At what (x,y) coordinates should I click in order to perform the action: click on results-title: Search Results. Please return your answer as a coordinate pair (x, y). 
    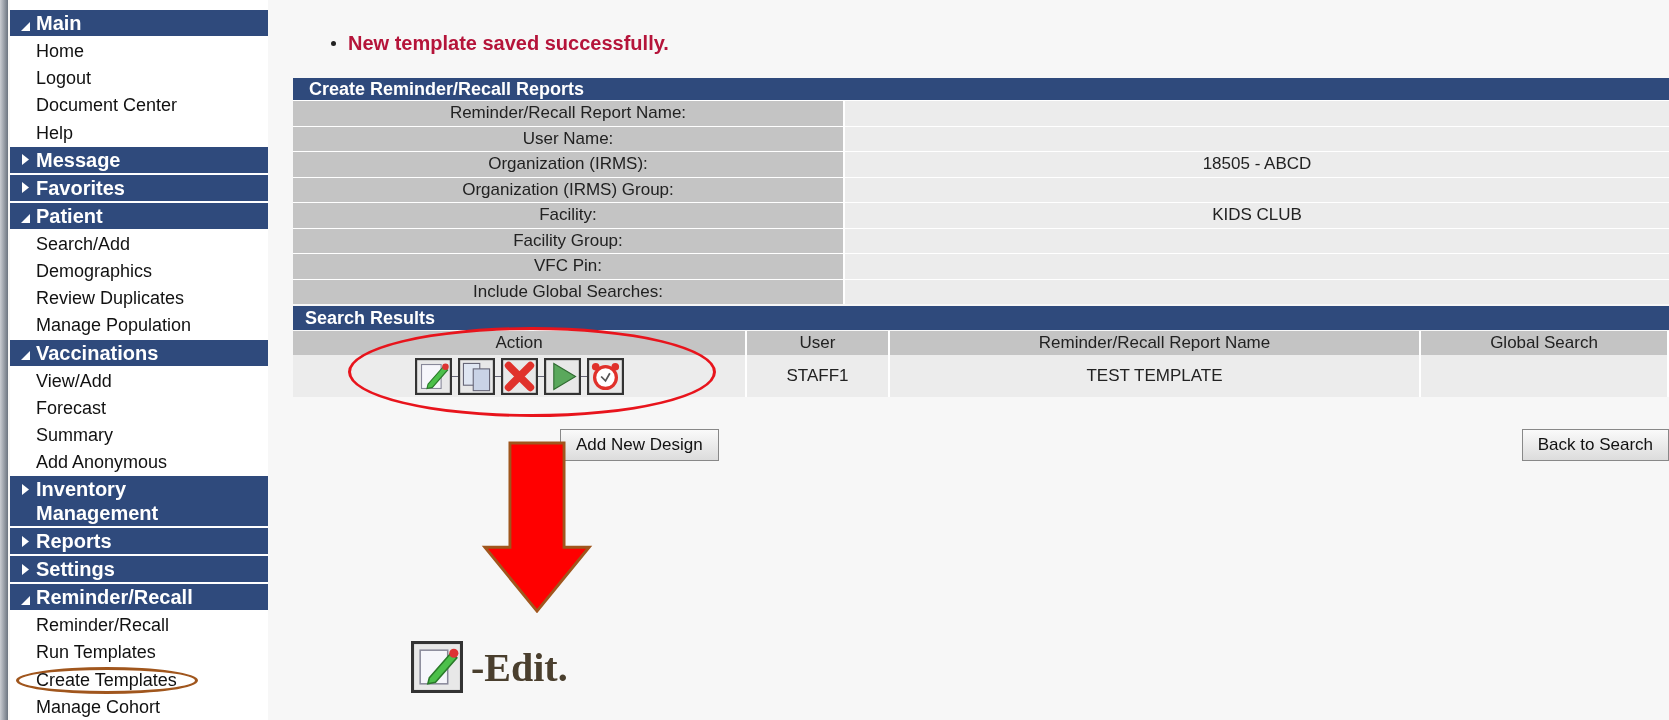
    Looking at the image, I should click on (981, 318).